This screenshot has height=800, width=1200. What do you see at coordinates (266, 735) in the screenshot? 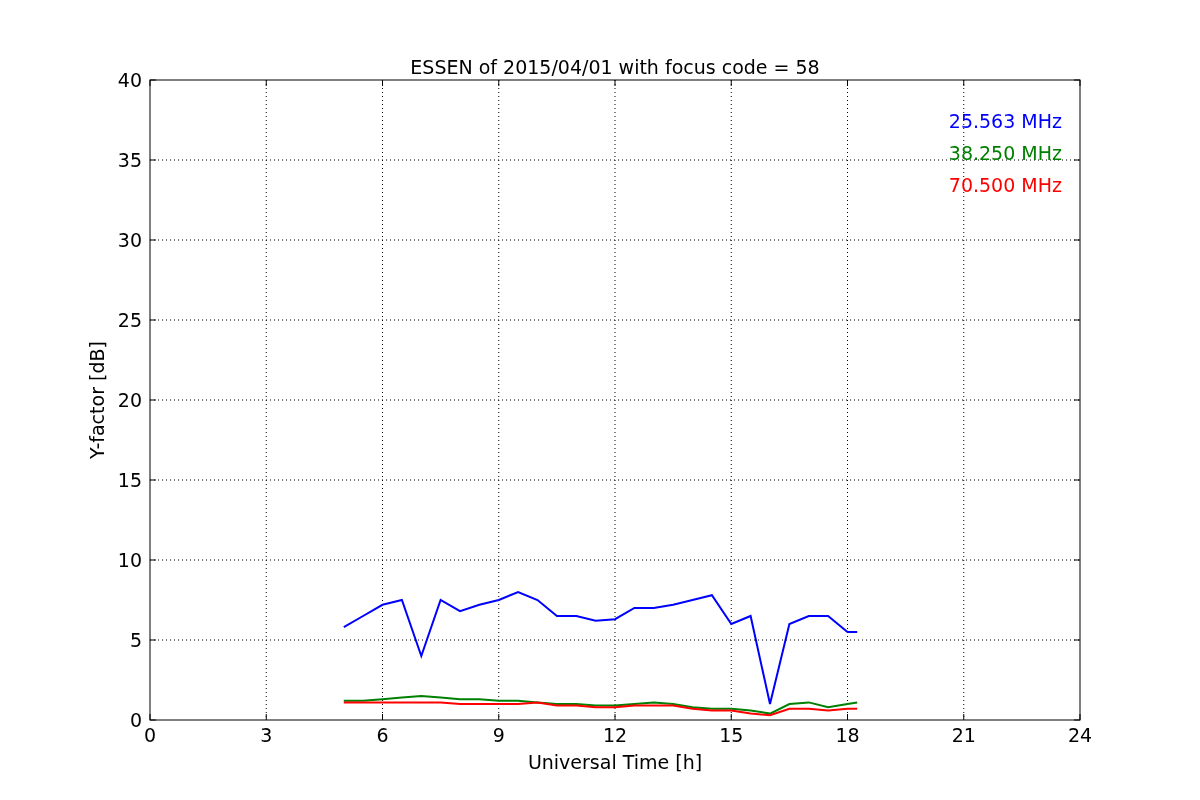
I see `x-tick-label: 3` at bounding box center [266, 735].